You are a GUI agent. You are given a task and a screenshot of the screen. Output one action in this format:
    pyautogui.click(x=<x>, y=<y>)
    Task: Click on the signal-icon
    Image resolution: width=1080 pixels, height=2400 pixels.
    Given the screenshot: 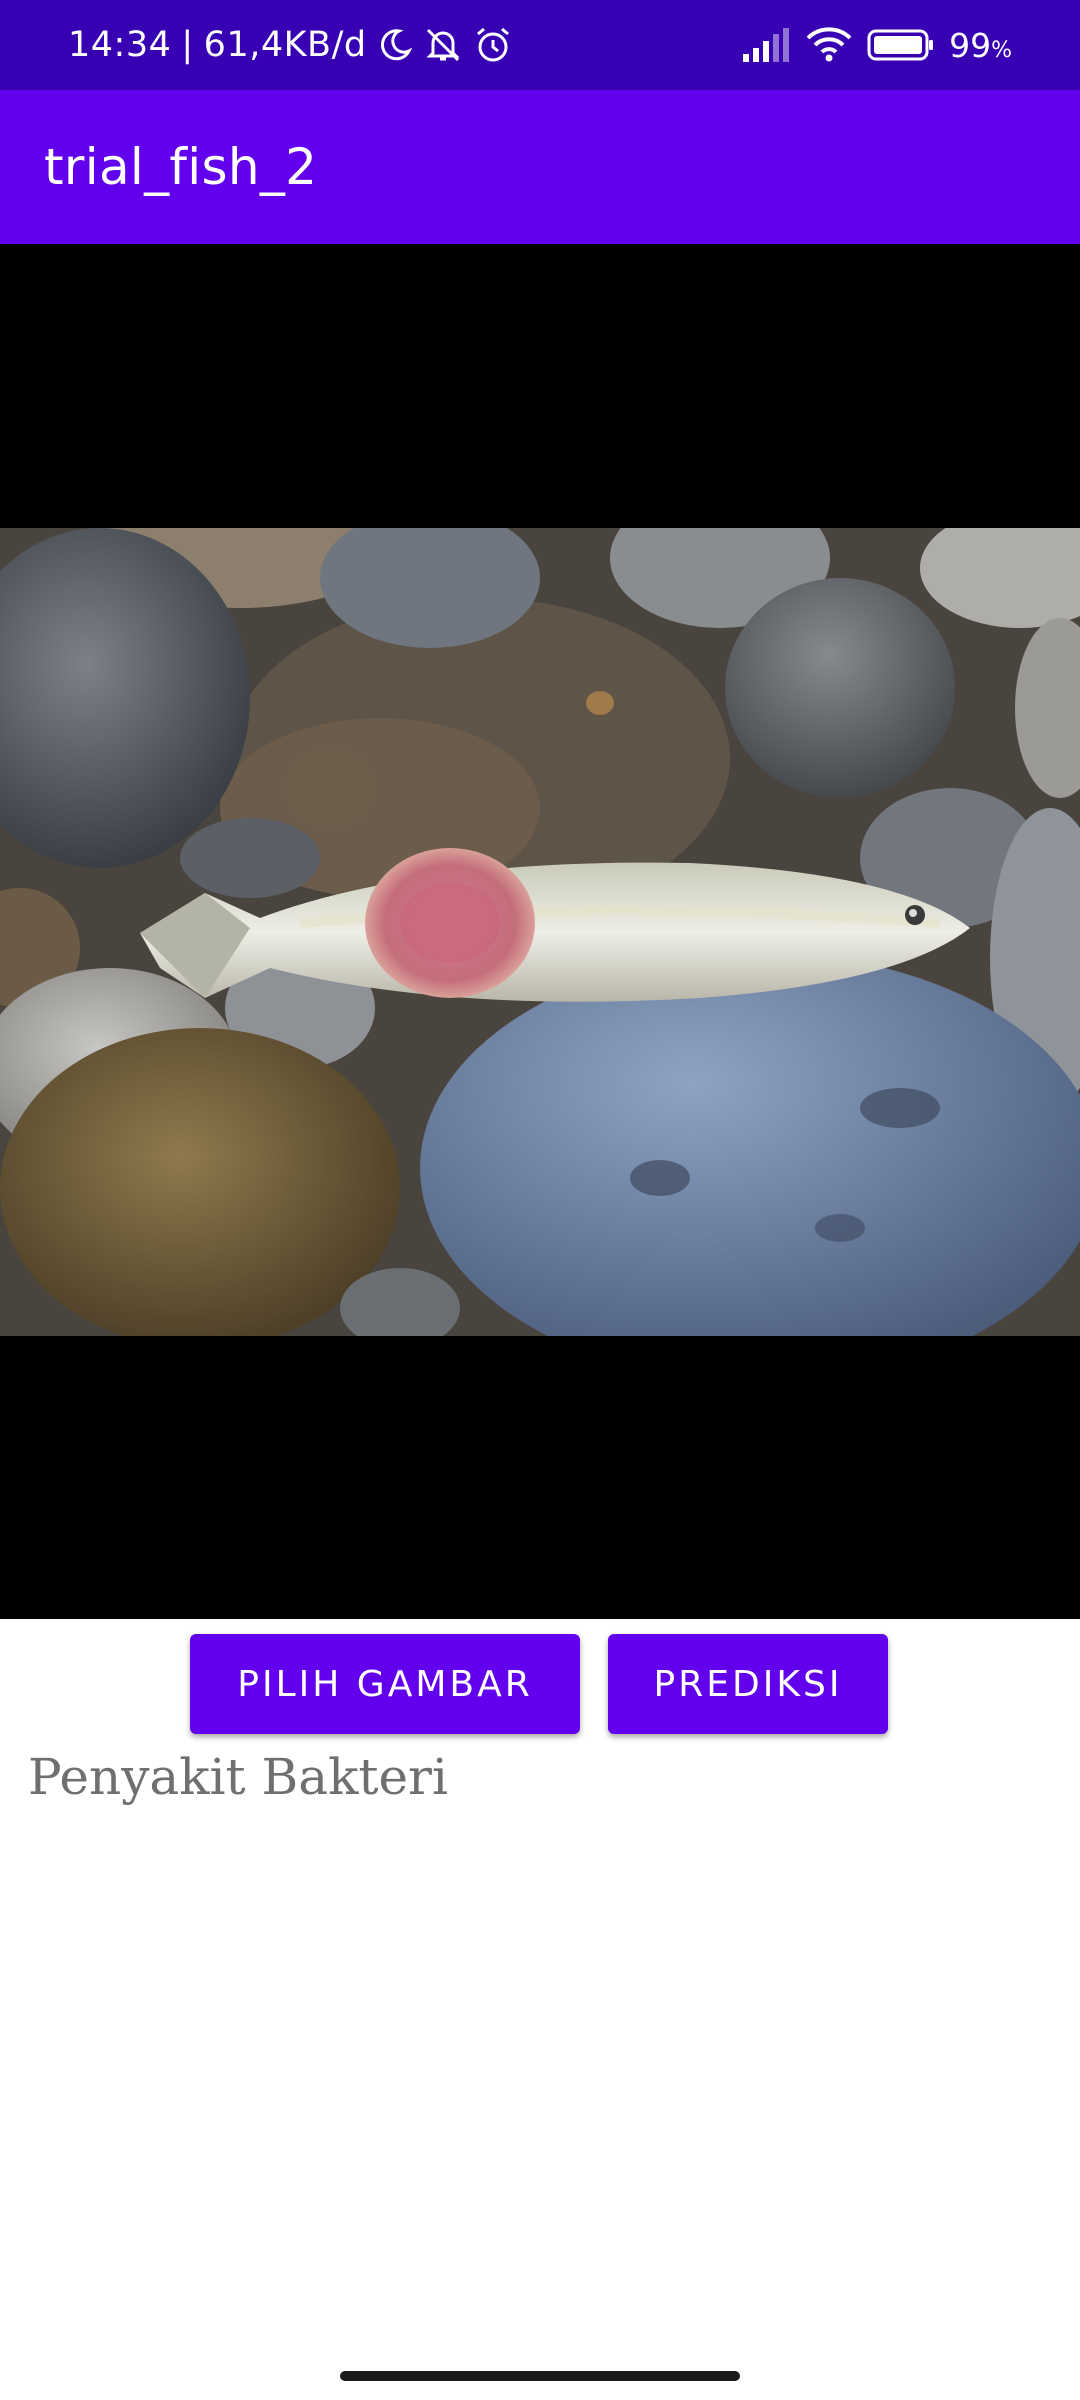 What is the action you would take?
    pyautogui.click(x=766, y=45)
    